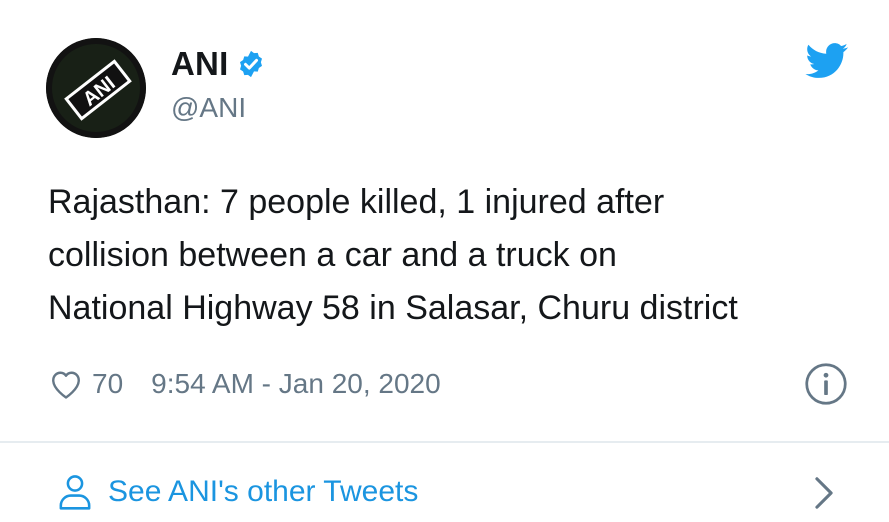  I want to click on tweet-text-line: collision between a car and a truck on, so click(332, 255).